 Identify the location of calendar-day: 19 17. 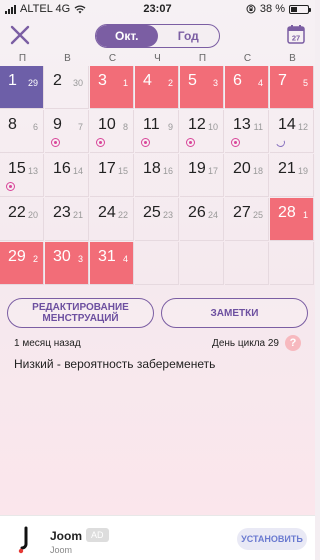
(202, 175).